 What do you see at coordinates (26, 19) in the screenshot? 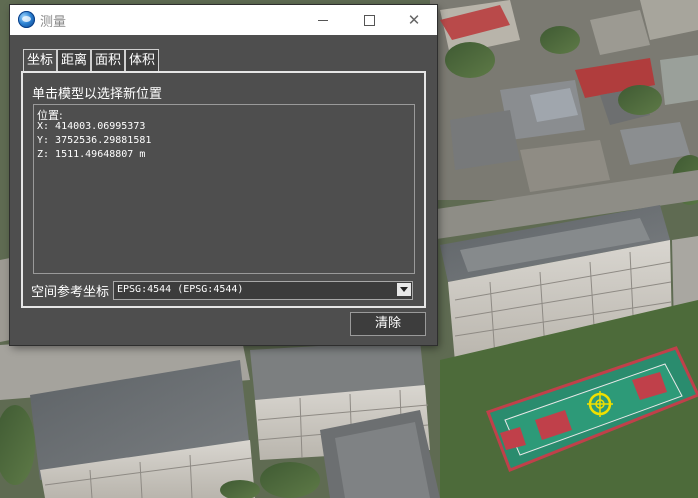
I see `globe-icon` at bounding box center [26, 19].